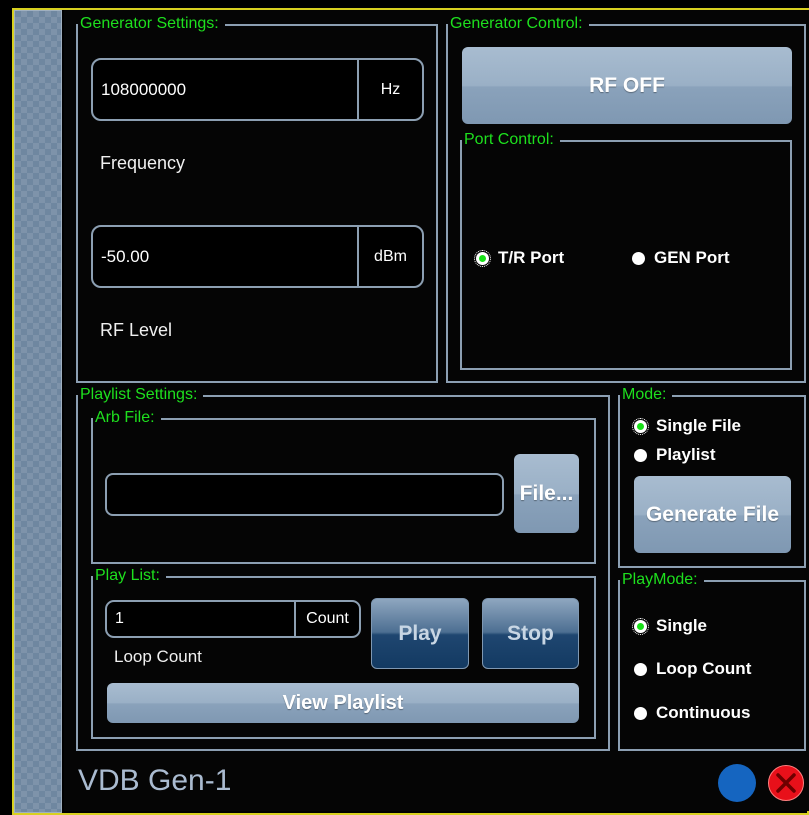  What do you see at coordinates (141, 395) in the screenshot?
I see `playlist-settings-title: Playlist Settings:` at bounding box center [141, 395].